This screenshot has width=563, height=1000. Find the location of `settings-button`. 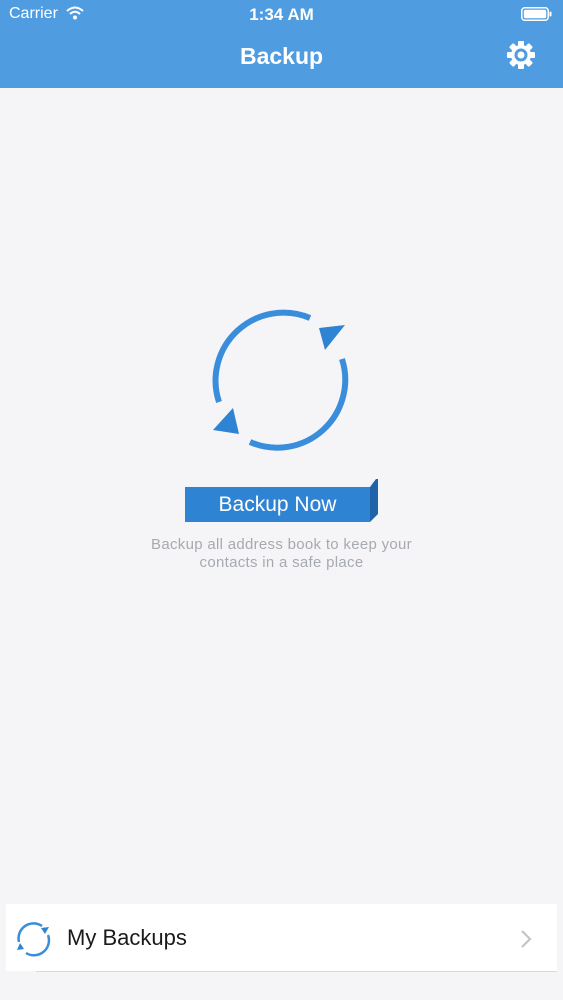

settings-button is located at coordinates (521, 57).